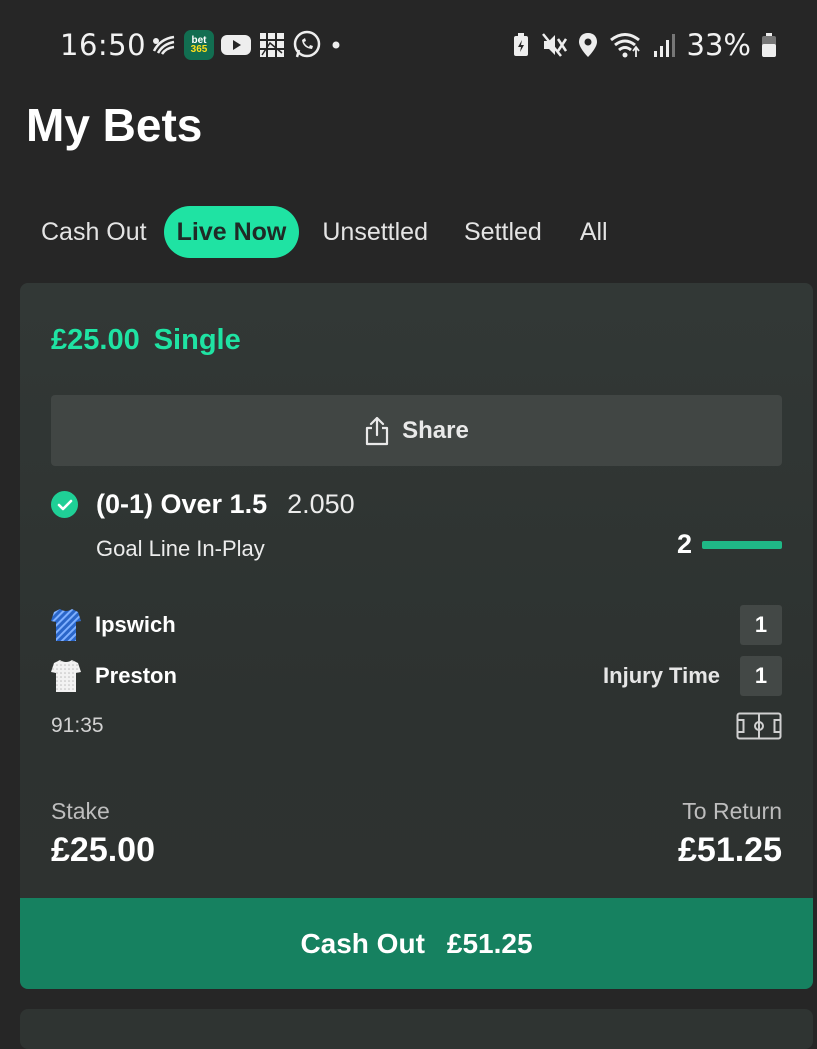 The width and height of the screenshot is (817, 1049). I want to click on tab-cash-out: Cash Out, so click(94, 232).